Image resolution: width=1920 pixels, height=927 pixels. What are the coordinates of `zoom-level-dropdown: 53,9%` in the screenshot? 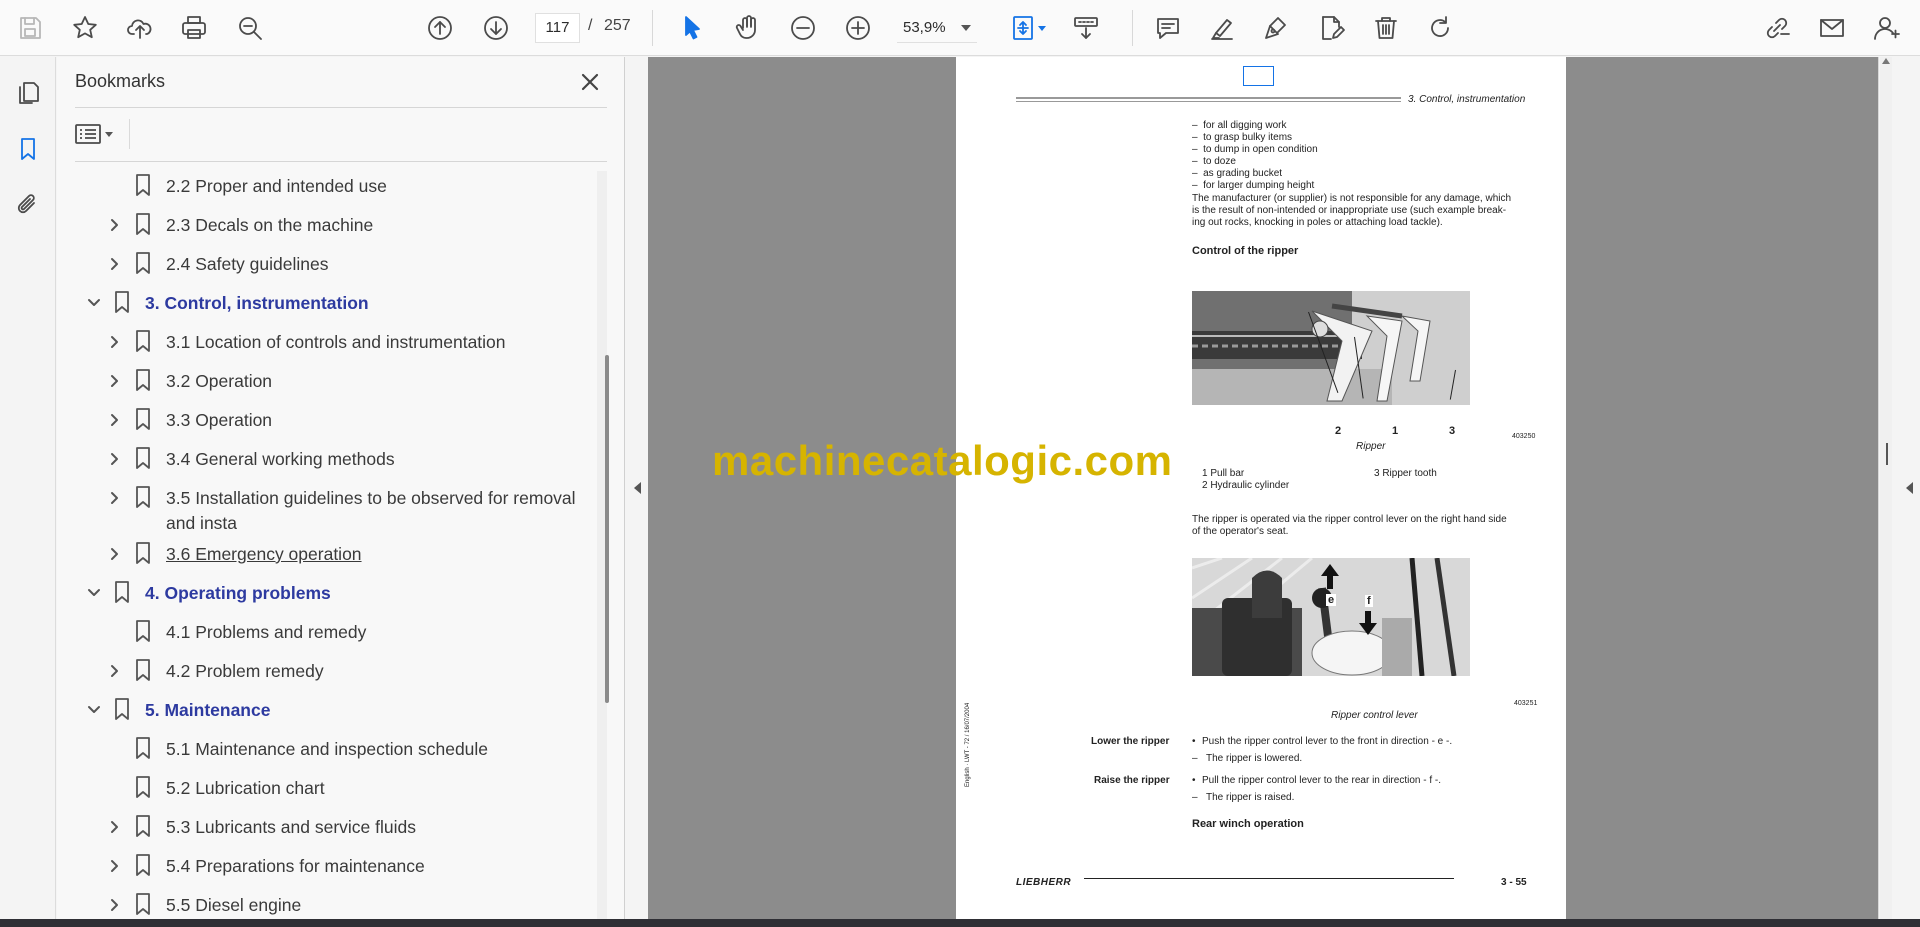 It's located at (937, 28).